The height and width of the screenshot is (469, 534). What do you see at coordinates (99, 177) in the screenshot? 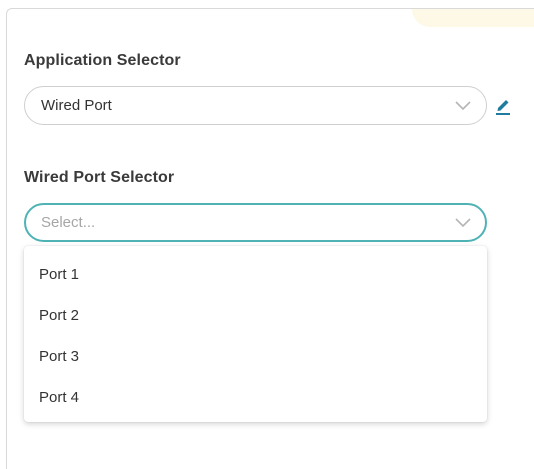
I see `wired-port-selector-label: Wired Port Selector` at bounding box center [99, 177].